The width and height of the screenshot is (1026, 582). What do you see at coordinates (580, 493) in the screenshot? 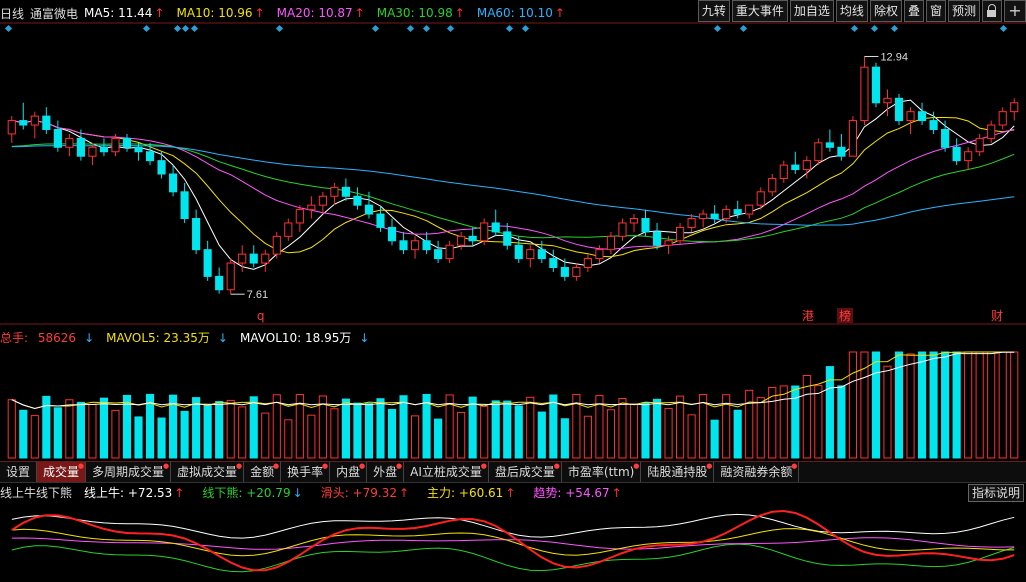
I see `indicator-legend-item: 趋势: +54.67 ↑` at bounding box center [580, 493].